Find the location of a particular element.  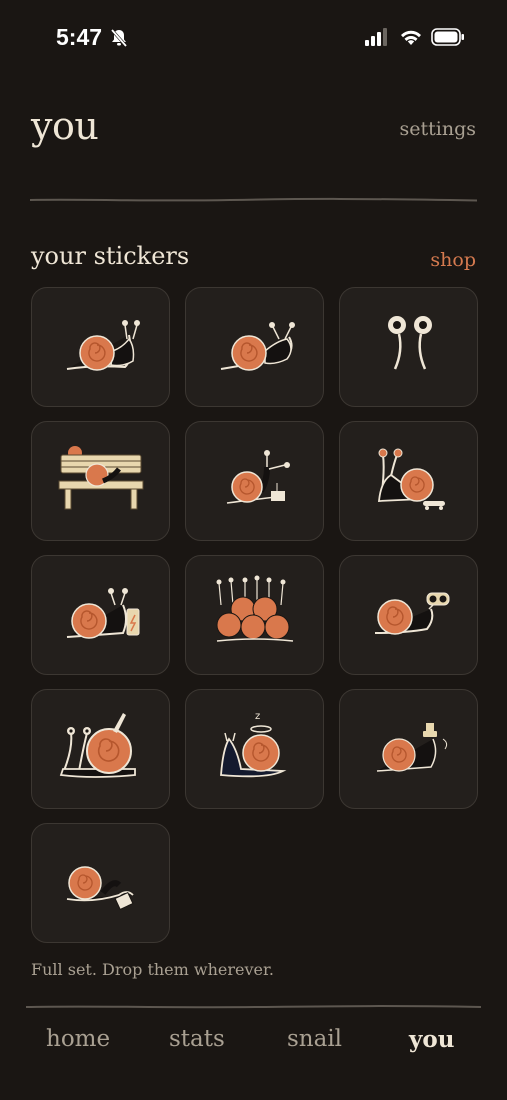

snail-with-hat-sticker is located at coordinates (411, 747).